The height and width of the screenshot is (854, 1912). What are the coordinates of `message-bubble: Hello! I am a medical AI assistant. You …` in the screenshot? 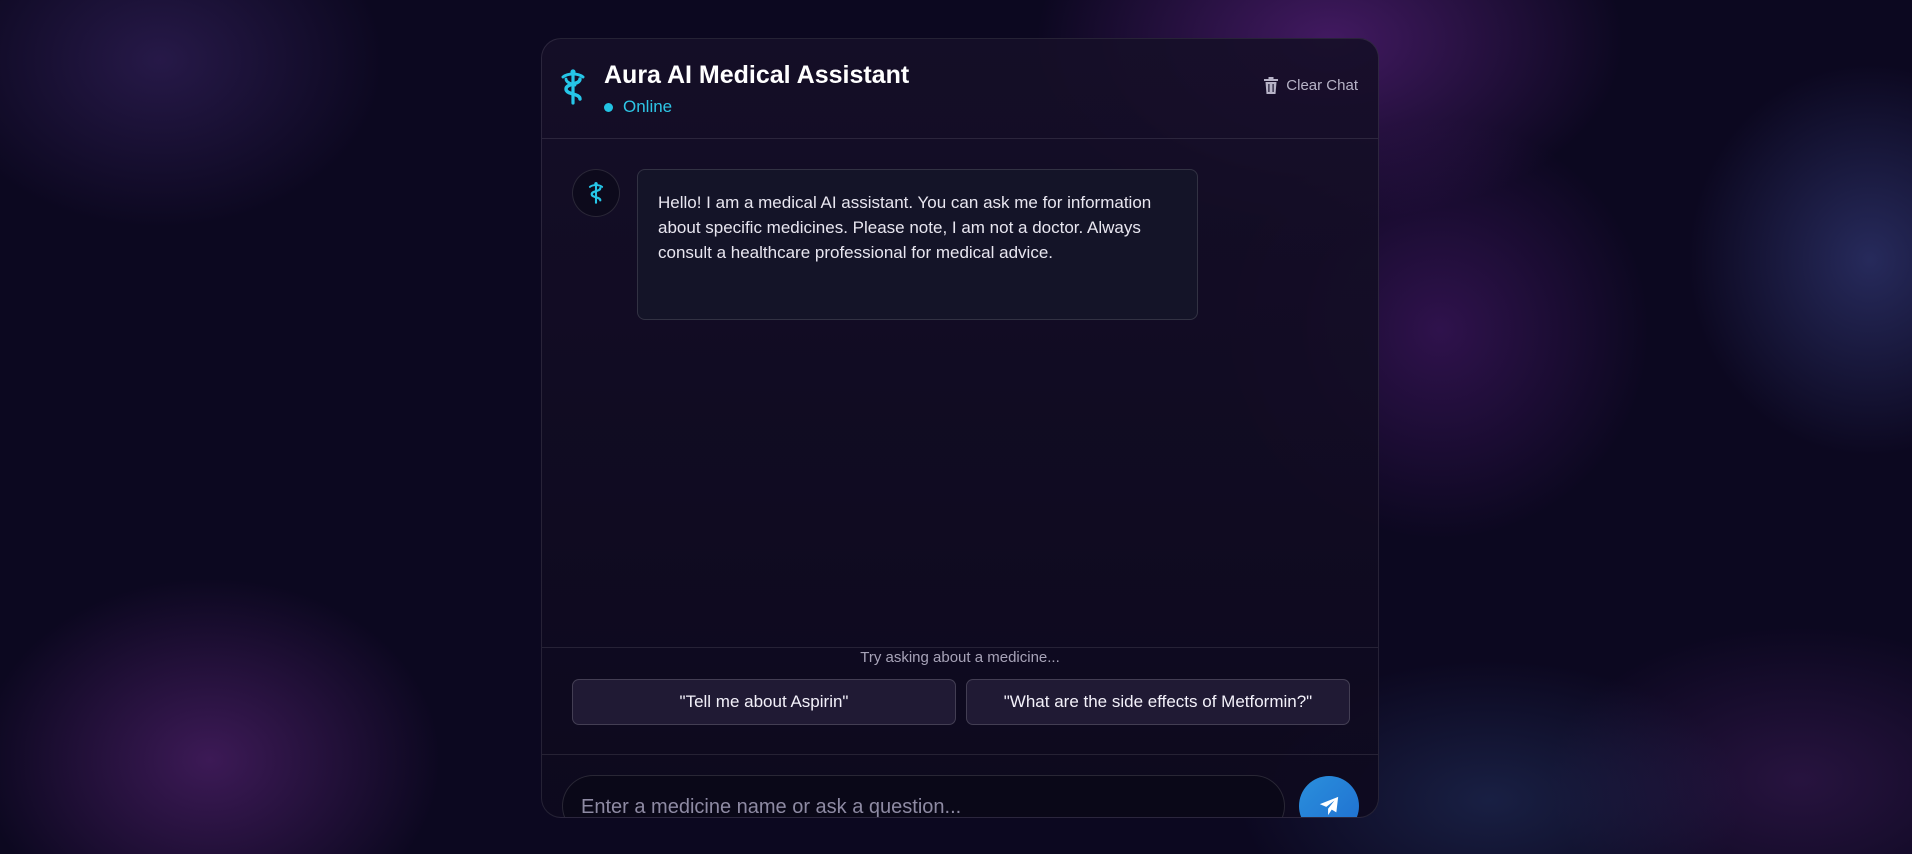 It's located at (917, 244).